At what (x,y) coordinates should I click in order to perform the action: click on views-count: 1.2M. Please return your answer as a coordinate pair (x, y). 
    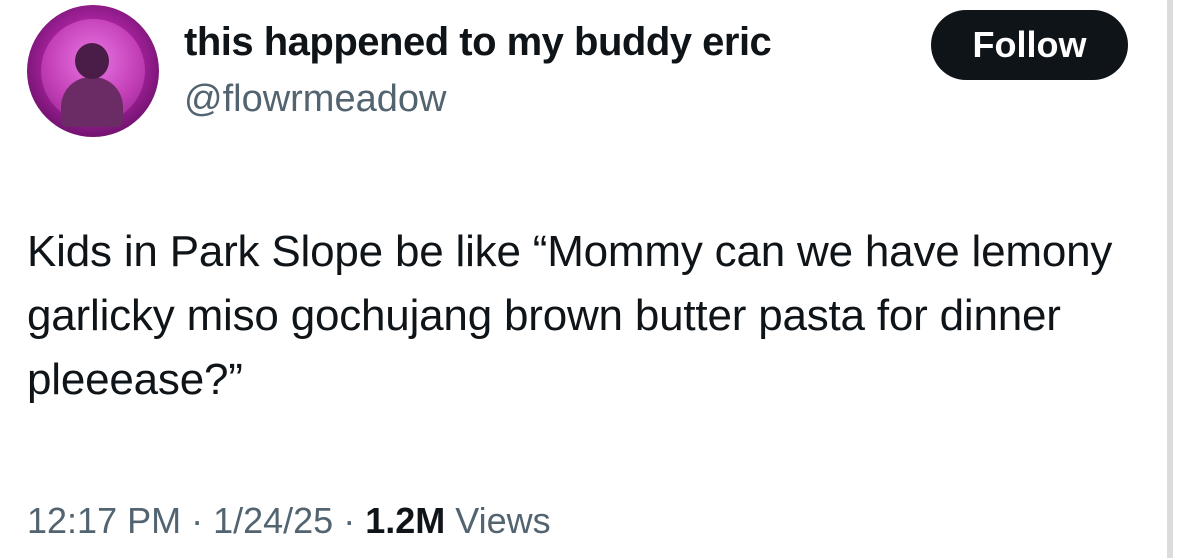
    Looking at the image, I should click on (405, 520).